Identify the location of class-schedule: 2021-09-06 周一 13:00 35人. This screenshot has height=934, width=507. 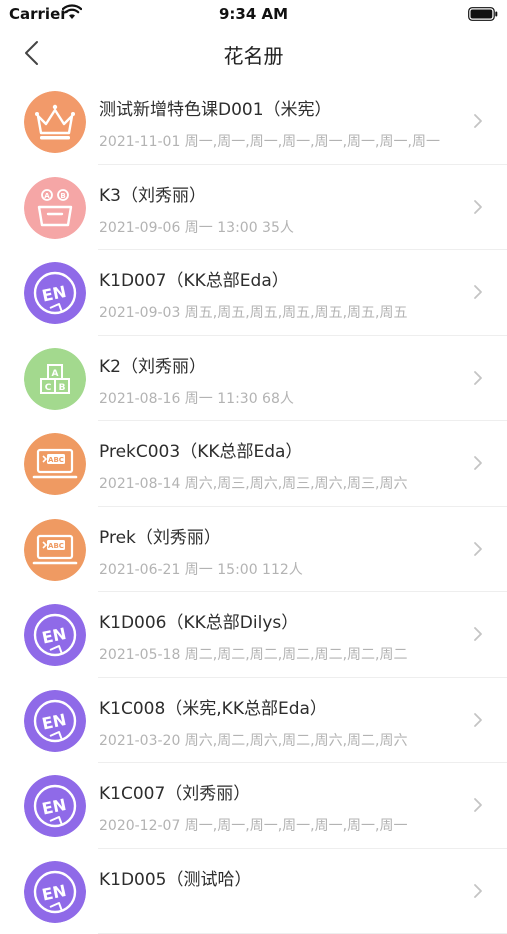
(283, 227).